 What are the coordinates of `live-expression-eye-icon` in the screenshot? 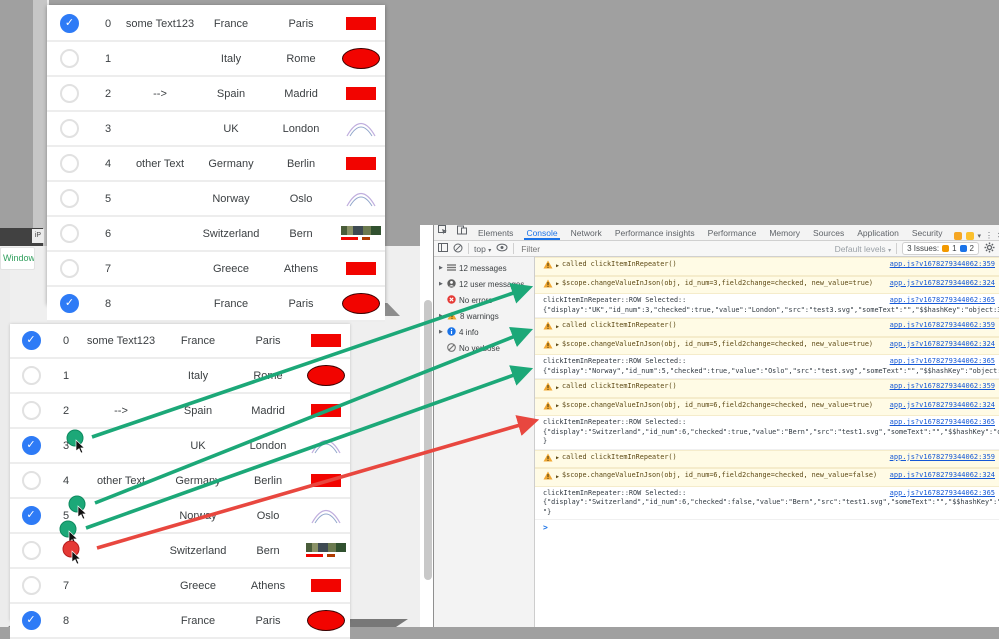 It's located at (502, 248).